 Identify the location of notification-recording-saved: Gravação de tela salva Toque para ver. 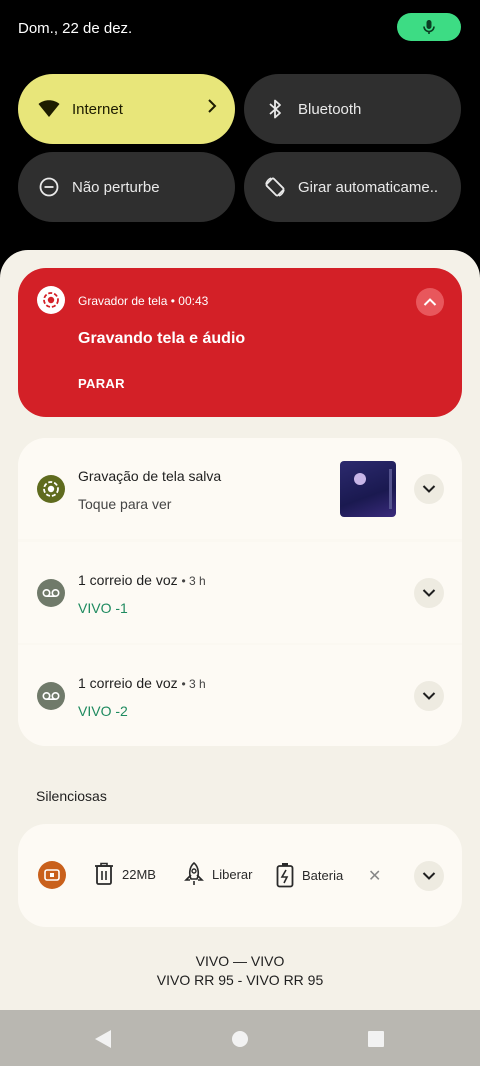
(240, 488).